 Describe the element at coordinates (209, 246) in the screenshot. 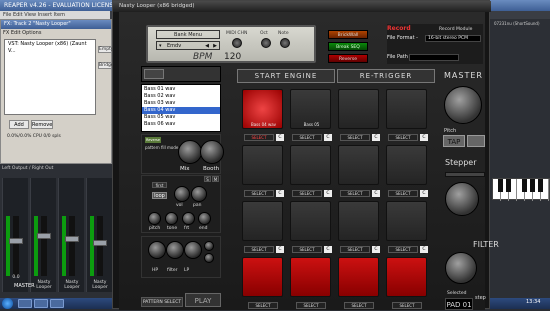

I see `filter-mode-knob` at that location.